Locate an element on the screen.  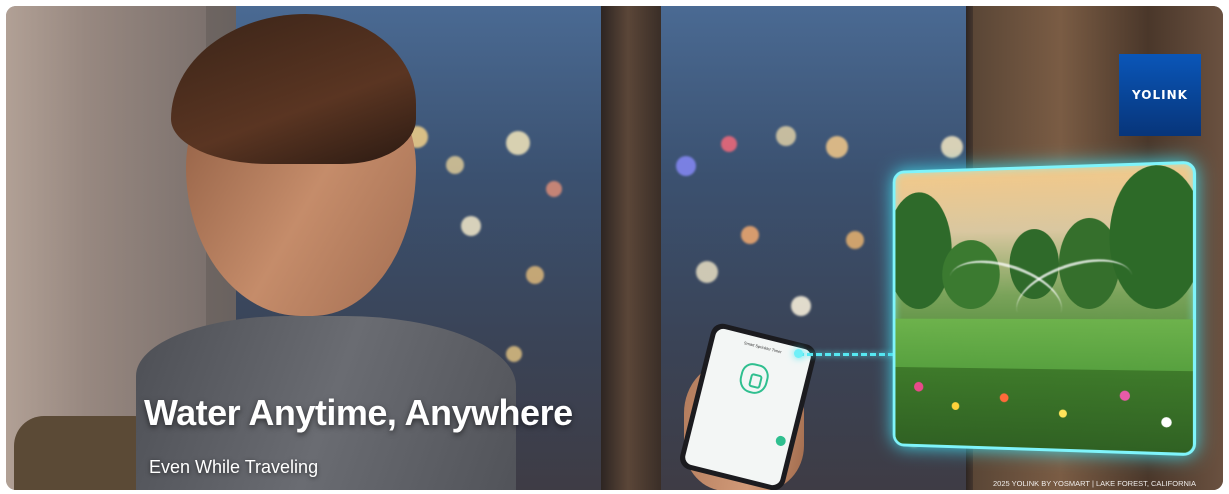
garden-tree is located at coordinates (922, 250).